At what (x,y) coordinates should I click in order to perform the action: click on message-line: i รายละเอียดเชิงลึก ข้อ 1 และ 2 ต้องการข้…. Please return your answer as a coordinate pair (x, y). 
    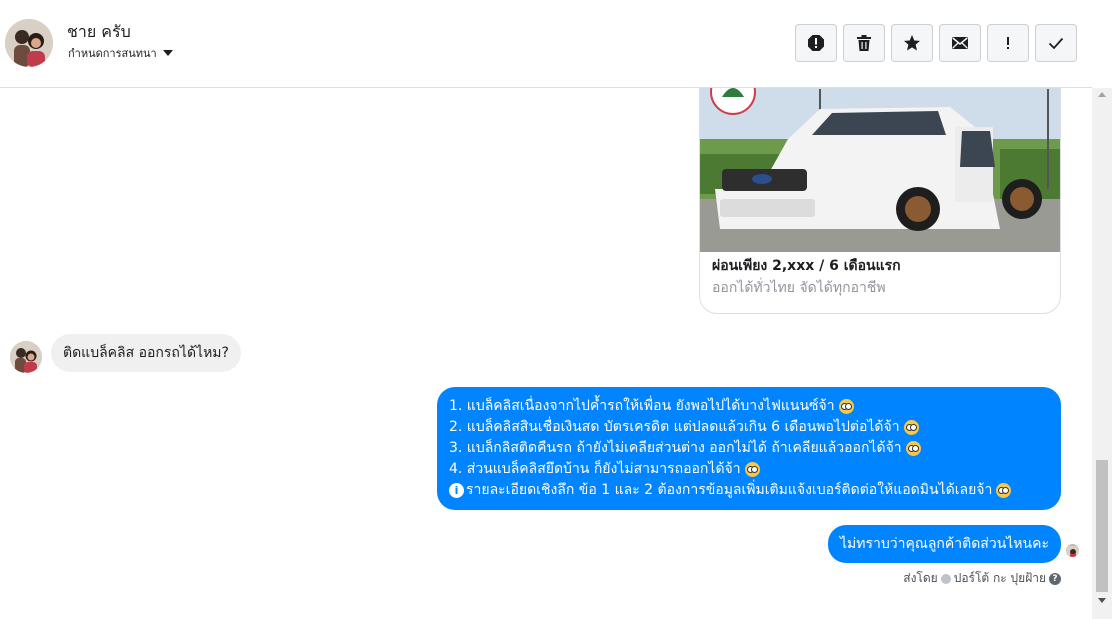
    Looking at the image, I should click on (749, 490).